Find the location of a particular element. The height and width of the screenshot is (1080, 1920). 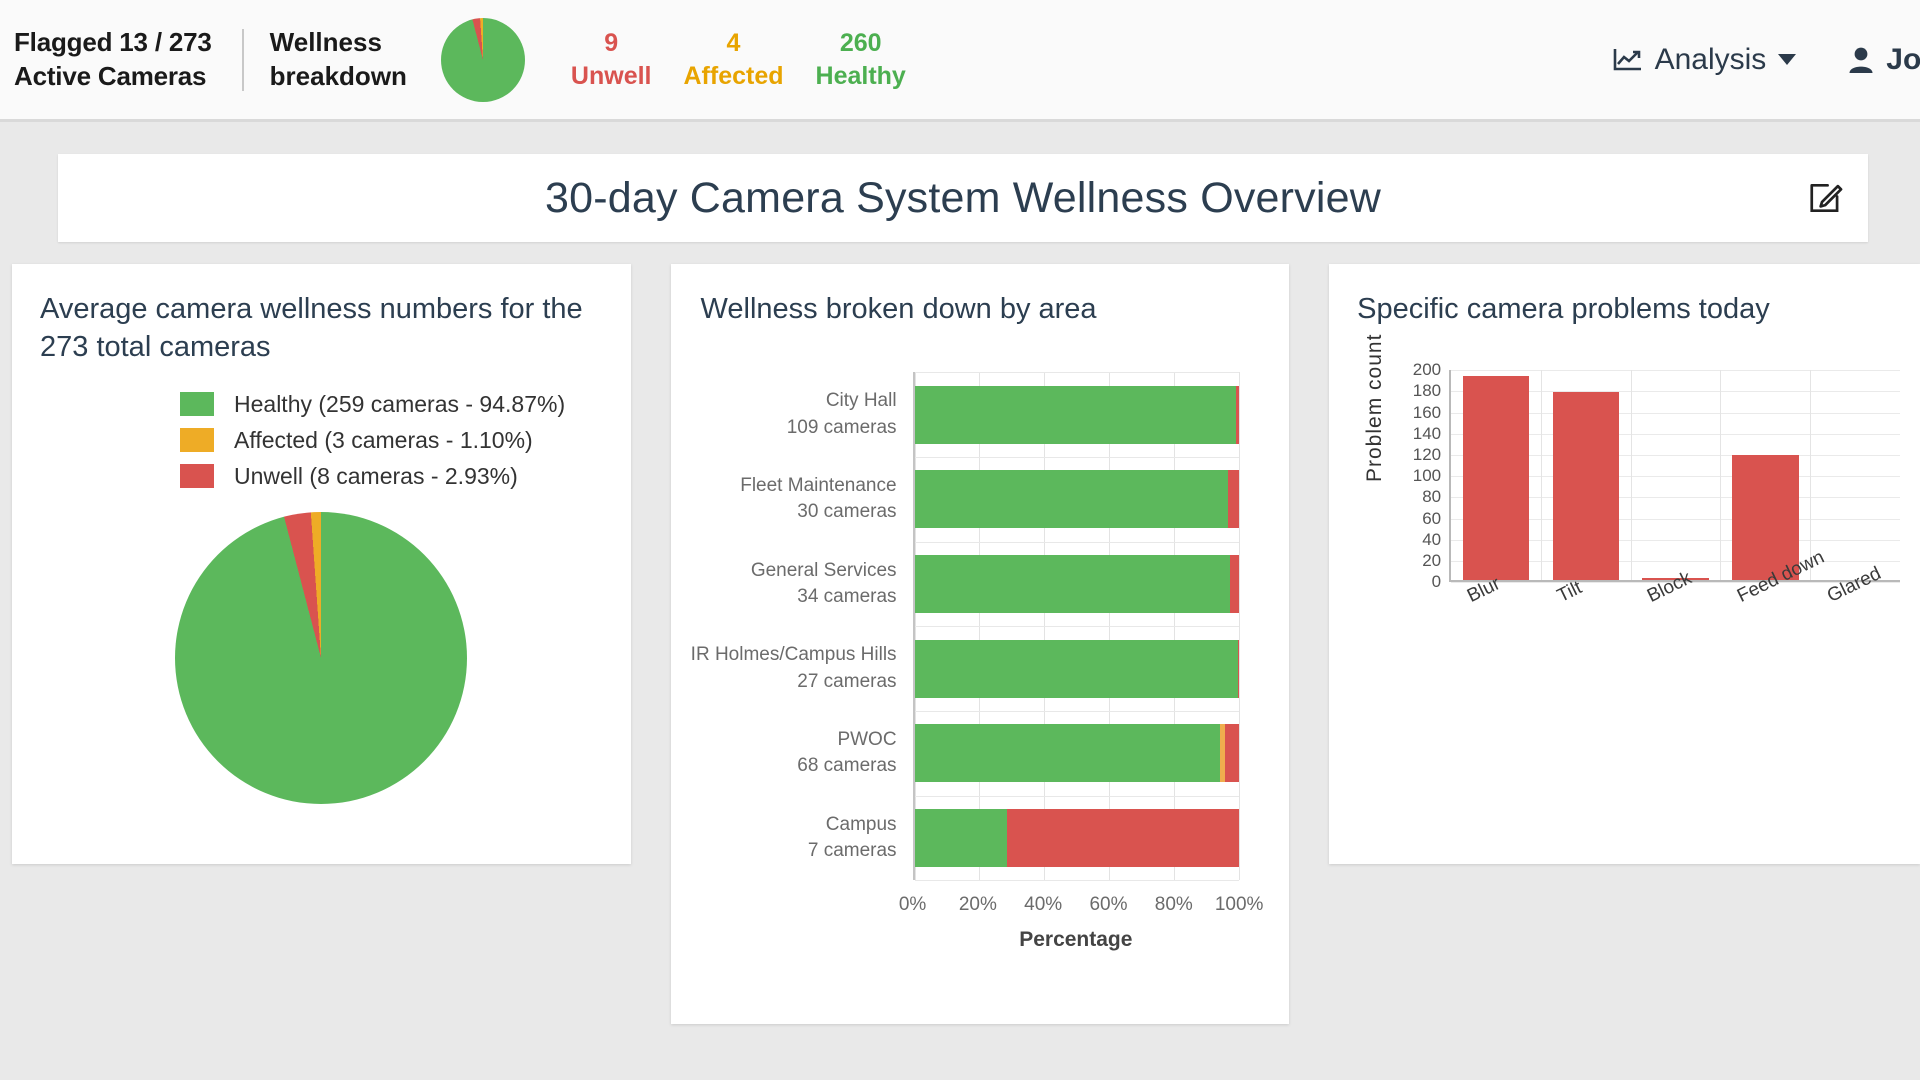

y-tick-label: 80 is located at coordinates (1432, 497).